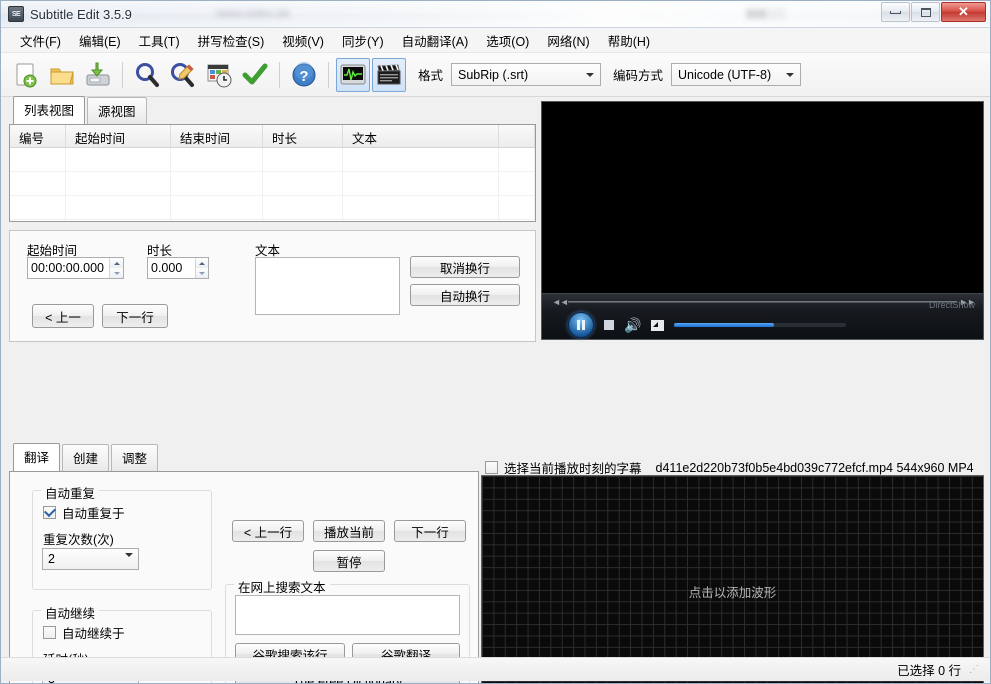  Describe the element at coordinates (69, 268) in the screenshot. I see `start-time-input` at that location.